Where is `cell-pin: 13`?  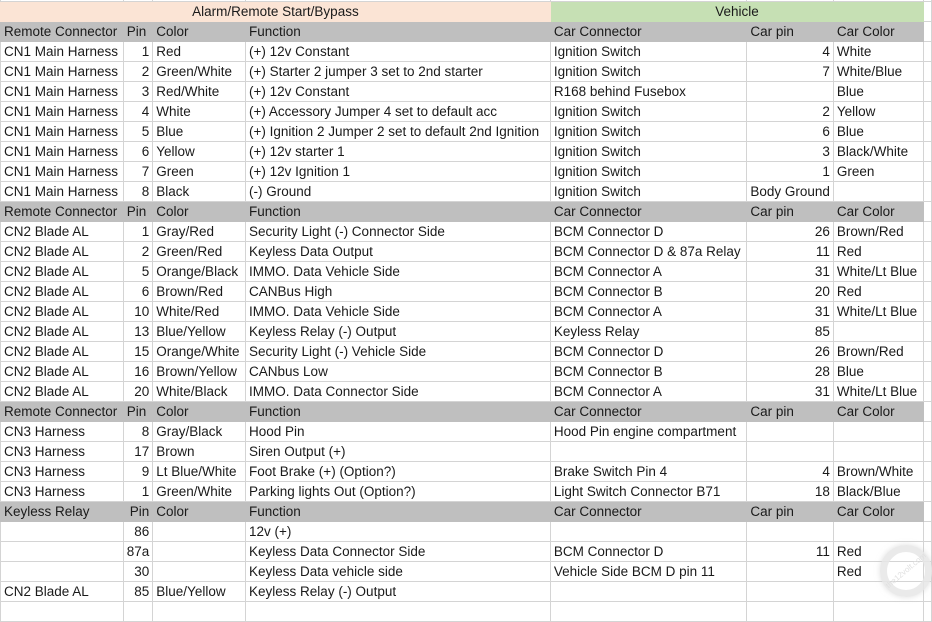 cell-pin: 13 is located at coordinates (138, 331).